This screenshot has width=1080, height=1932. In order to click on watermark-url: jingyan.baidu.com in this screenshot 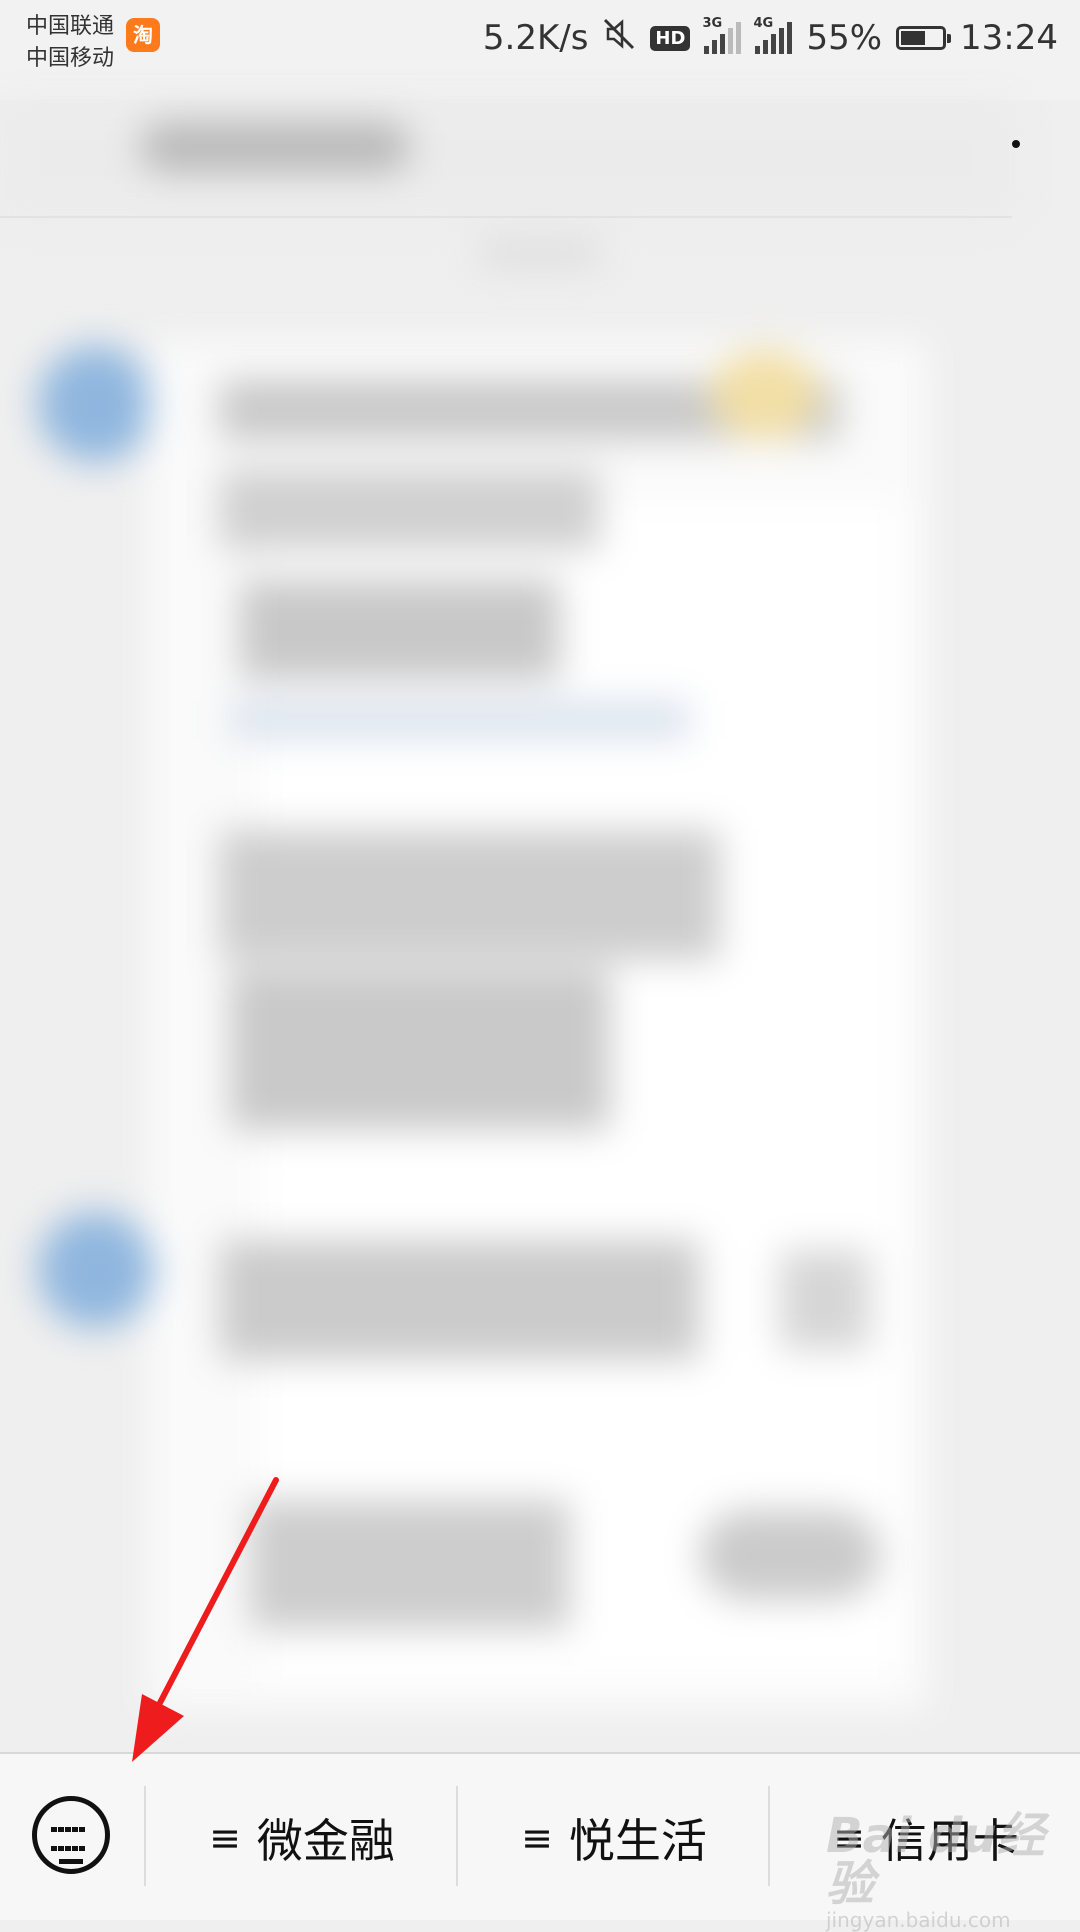, I will do `click(918, 1920)`.